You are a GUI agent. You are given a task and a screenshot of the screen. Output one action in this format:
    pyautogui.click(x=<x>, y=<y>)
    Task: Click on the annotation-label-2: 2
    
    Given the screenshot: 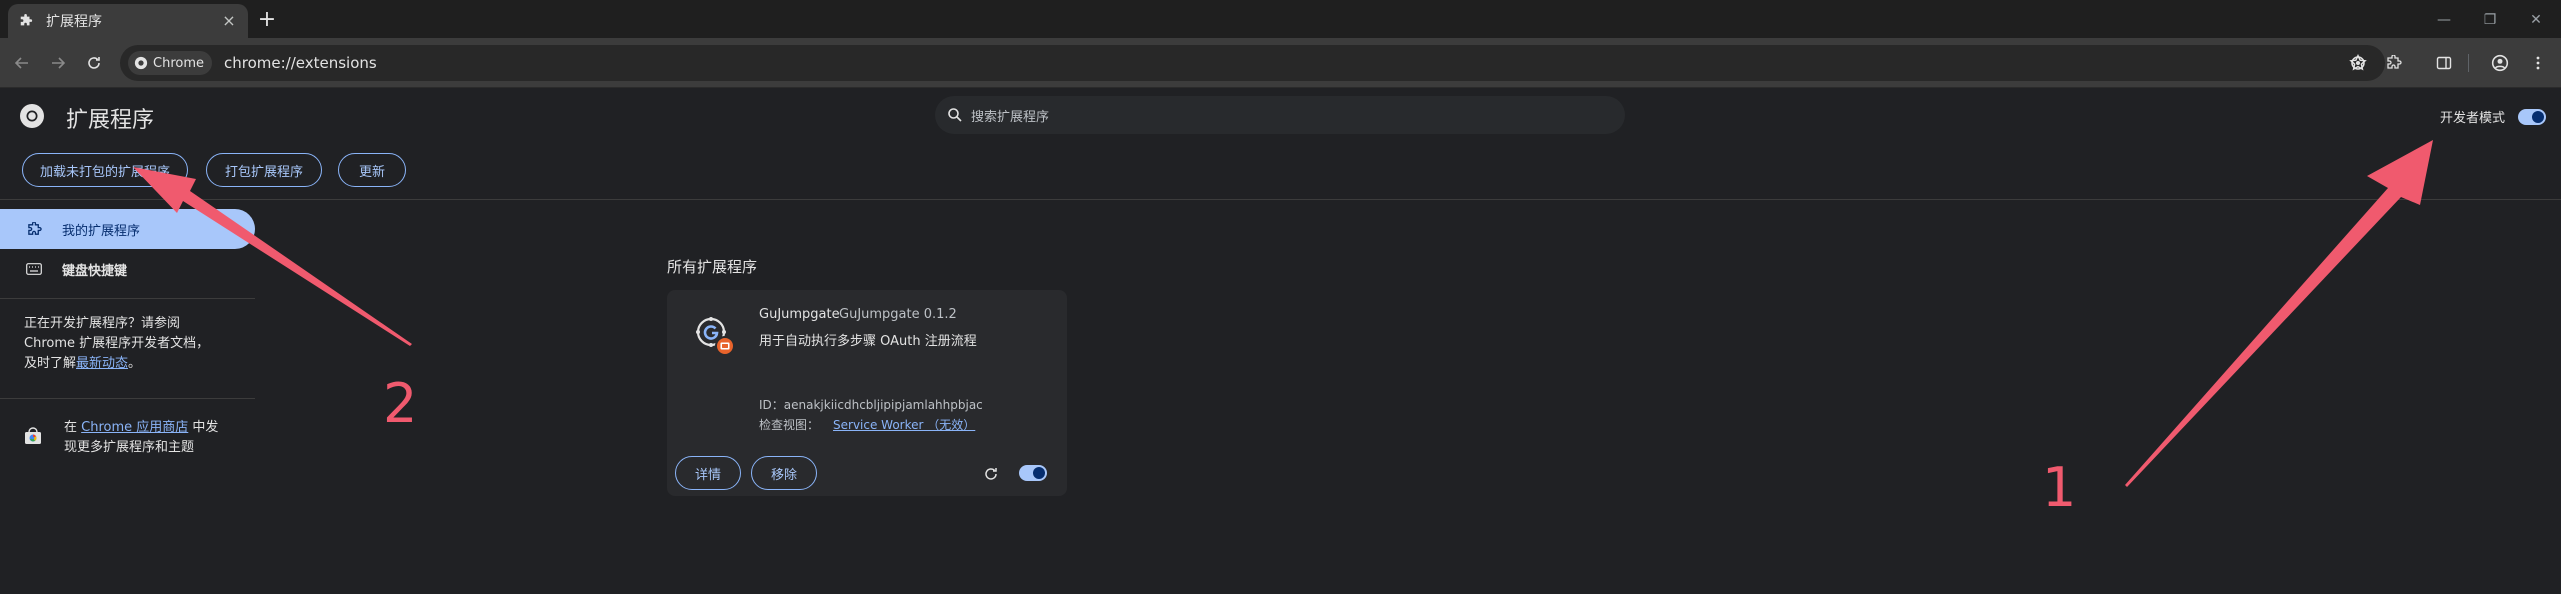 What is the action you would take?
    pyautogui.click(x=400, y=403)
    